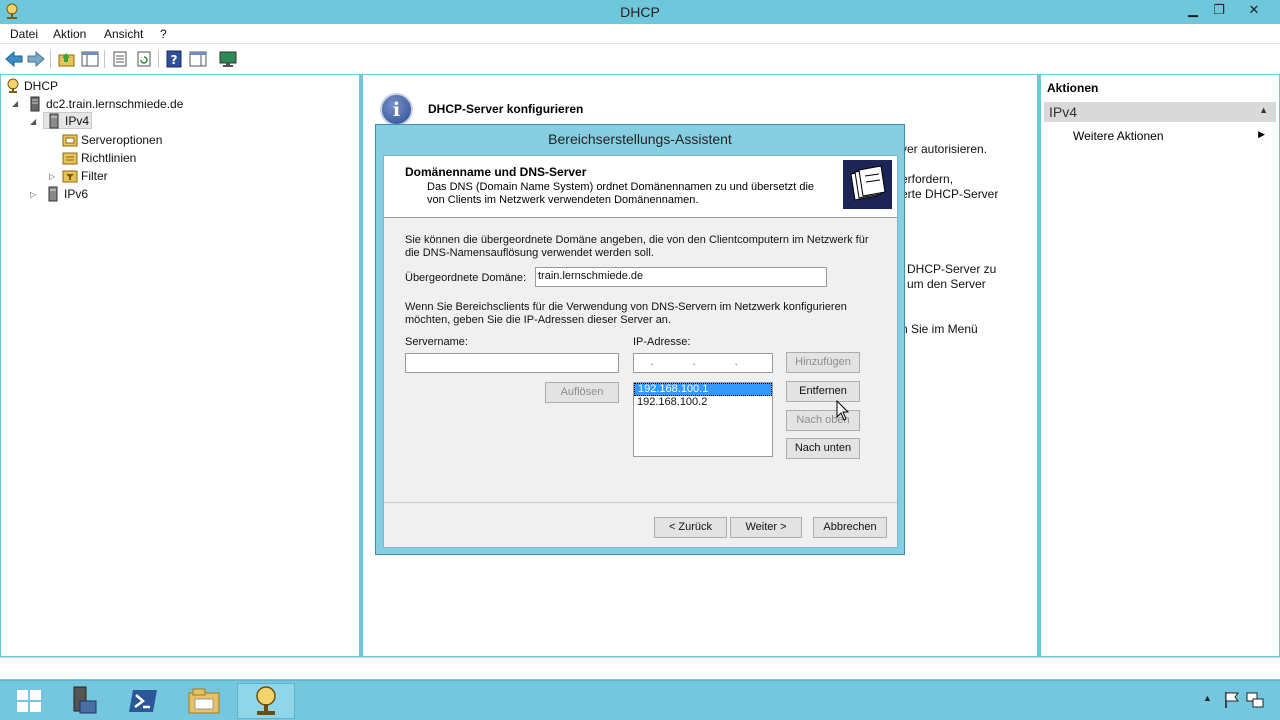  What do you see at coordinates (823, 391) in the screenshot?
I see `remove-button: Entfernen` at bounding box center [823, 391].